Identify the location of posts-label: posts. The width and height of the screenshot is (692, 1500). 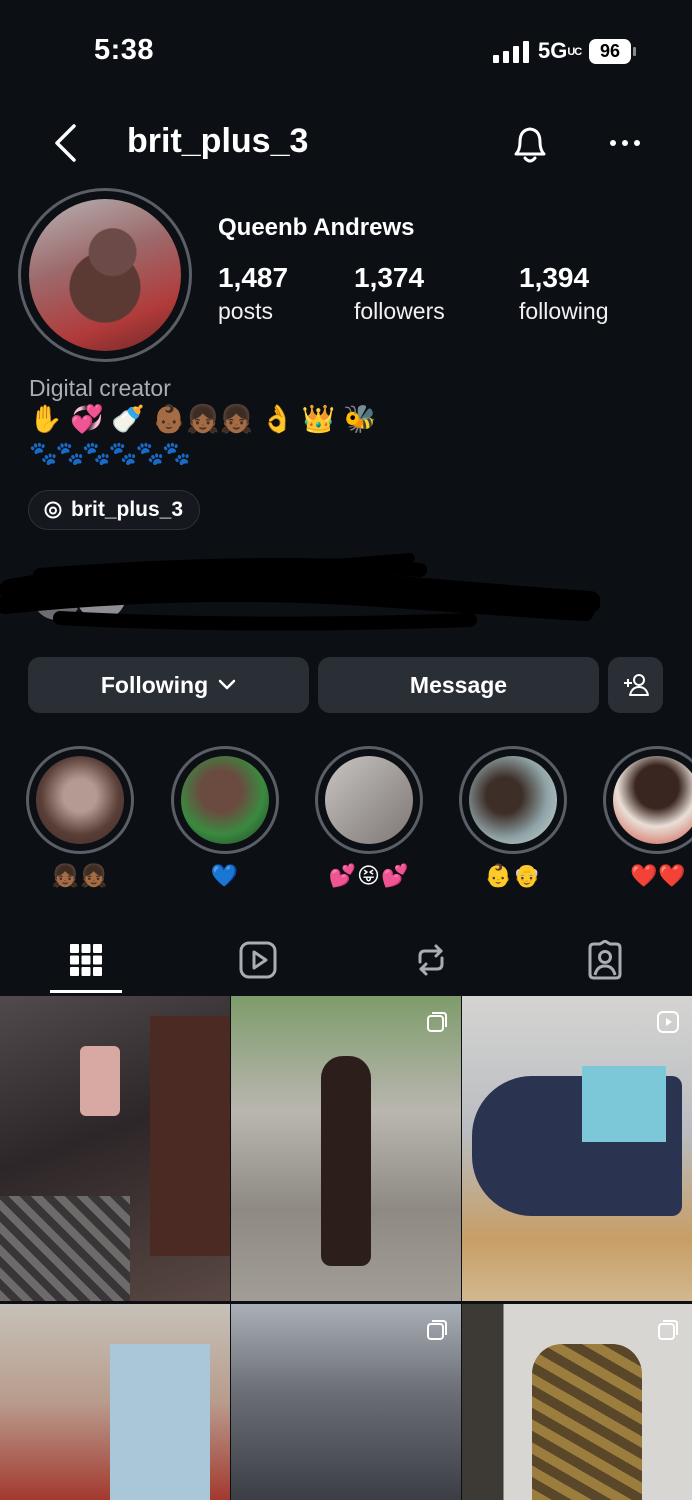
(245, 311).